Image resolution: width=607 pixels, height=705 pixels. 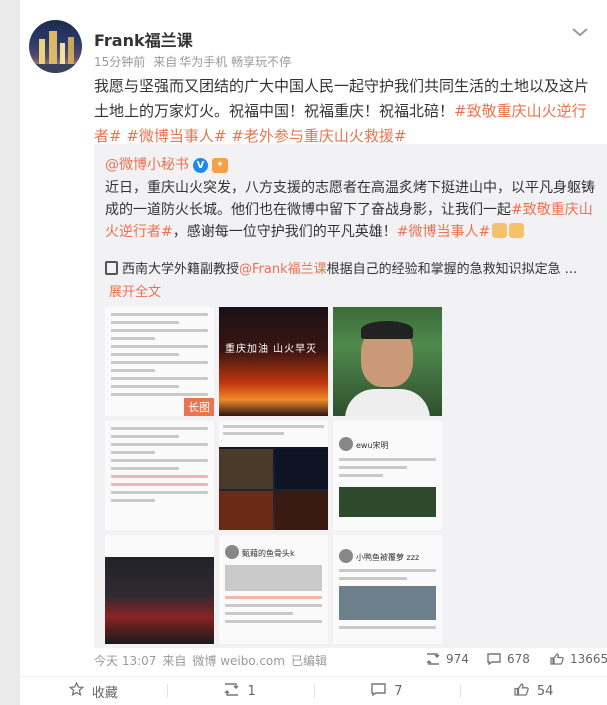 What do you see at coordinates (199, 407) in the screenshot?
I see `long-image-label: 长图` at bounding box center [199, 407].